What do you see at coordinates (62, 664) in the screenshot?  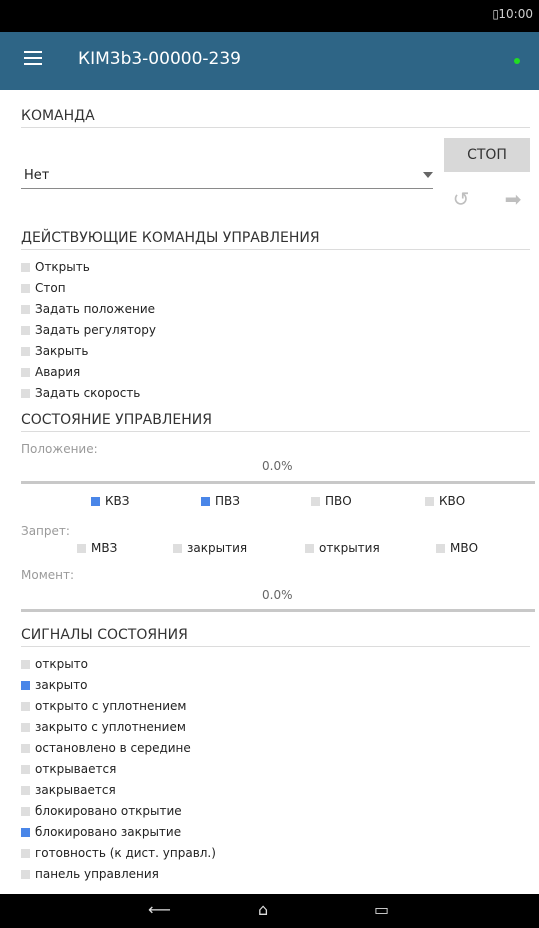 I see `list-item-label: открыто` at bounding box center [62, 664].